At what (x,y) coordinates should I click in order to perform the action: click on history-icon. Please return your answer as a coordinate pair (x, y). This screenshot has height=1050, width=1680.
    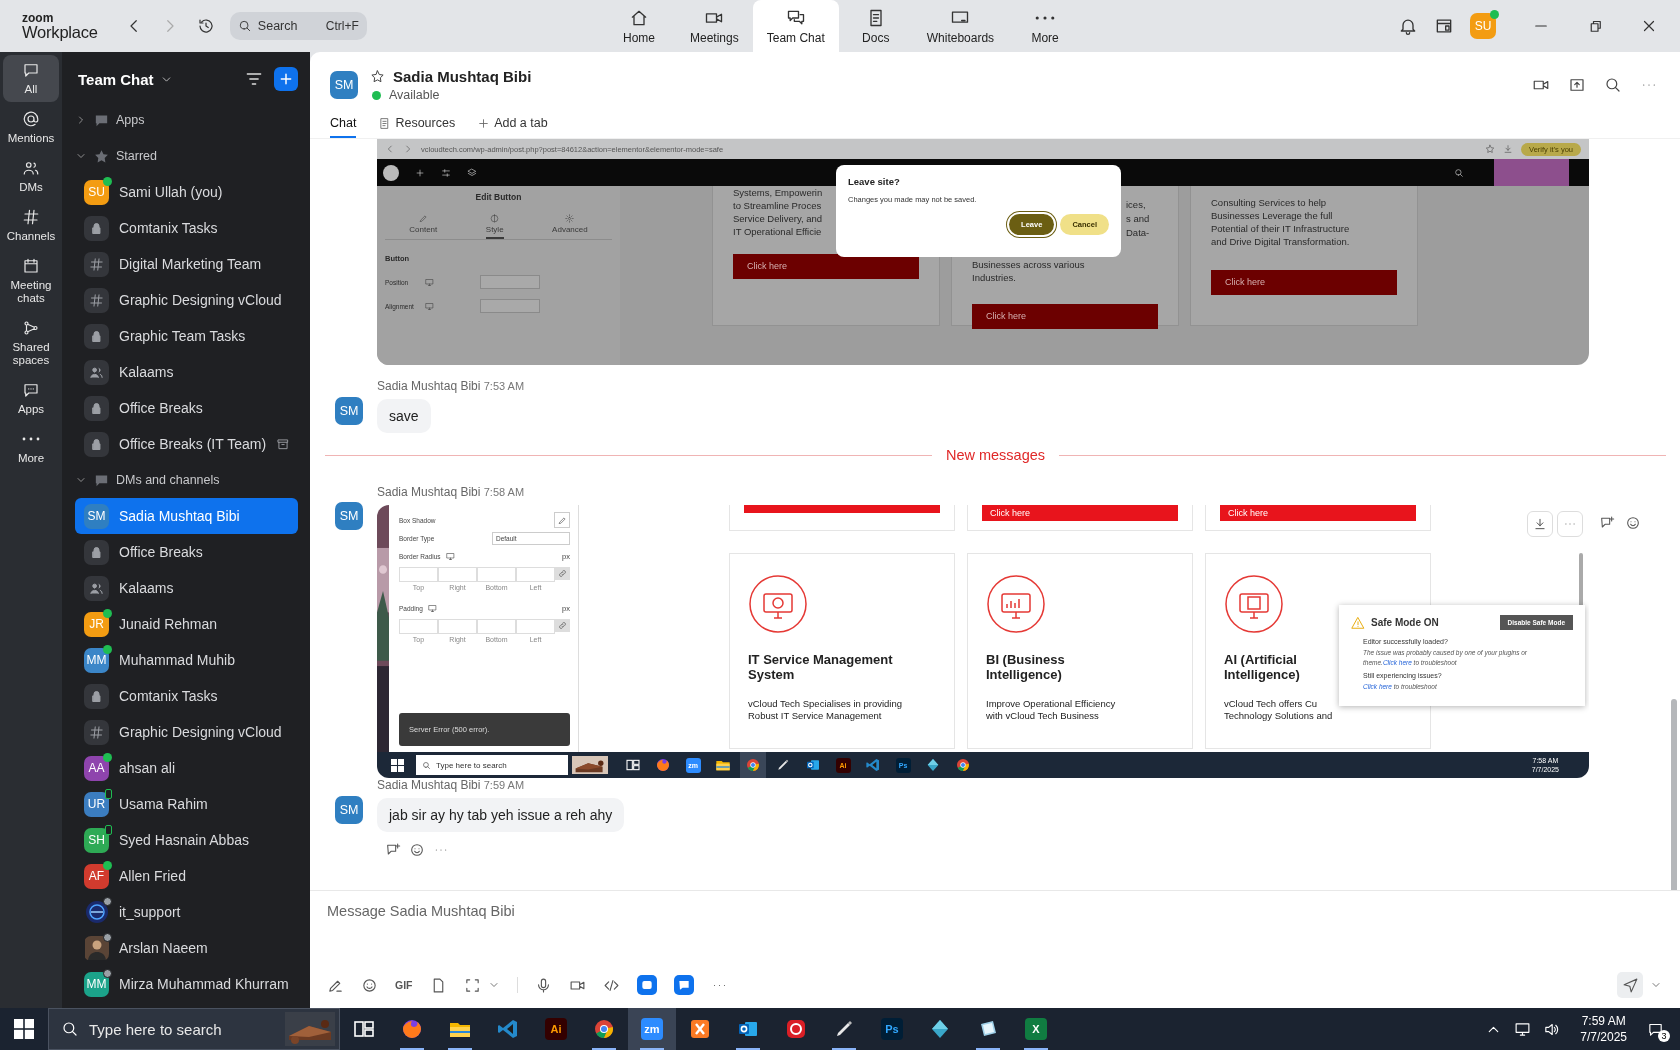
    Looking at the image, I should click on (205, 26).